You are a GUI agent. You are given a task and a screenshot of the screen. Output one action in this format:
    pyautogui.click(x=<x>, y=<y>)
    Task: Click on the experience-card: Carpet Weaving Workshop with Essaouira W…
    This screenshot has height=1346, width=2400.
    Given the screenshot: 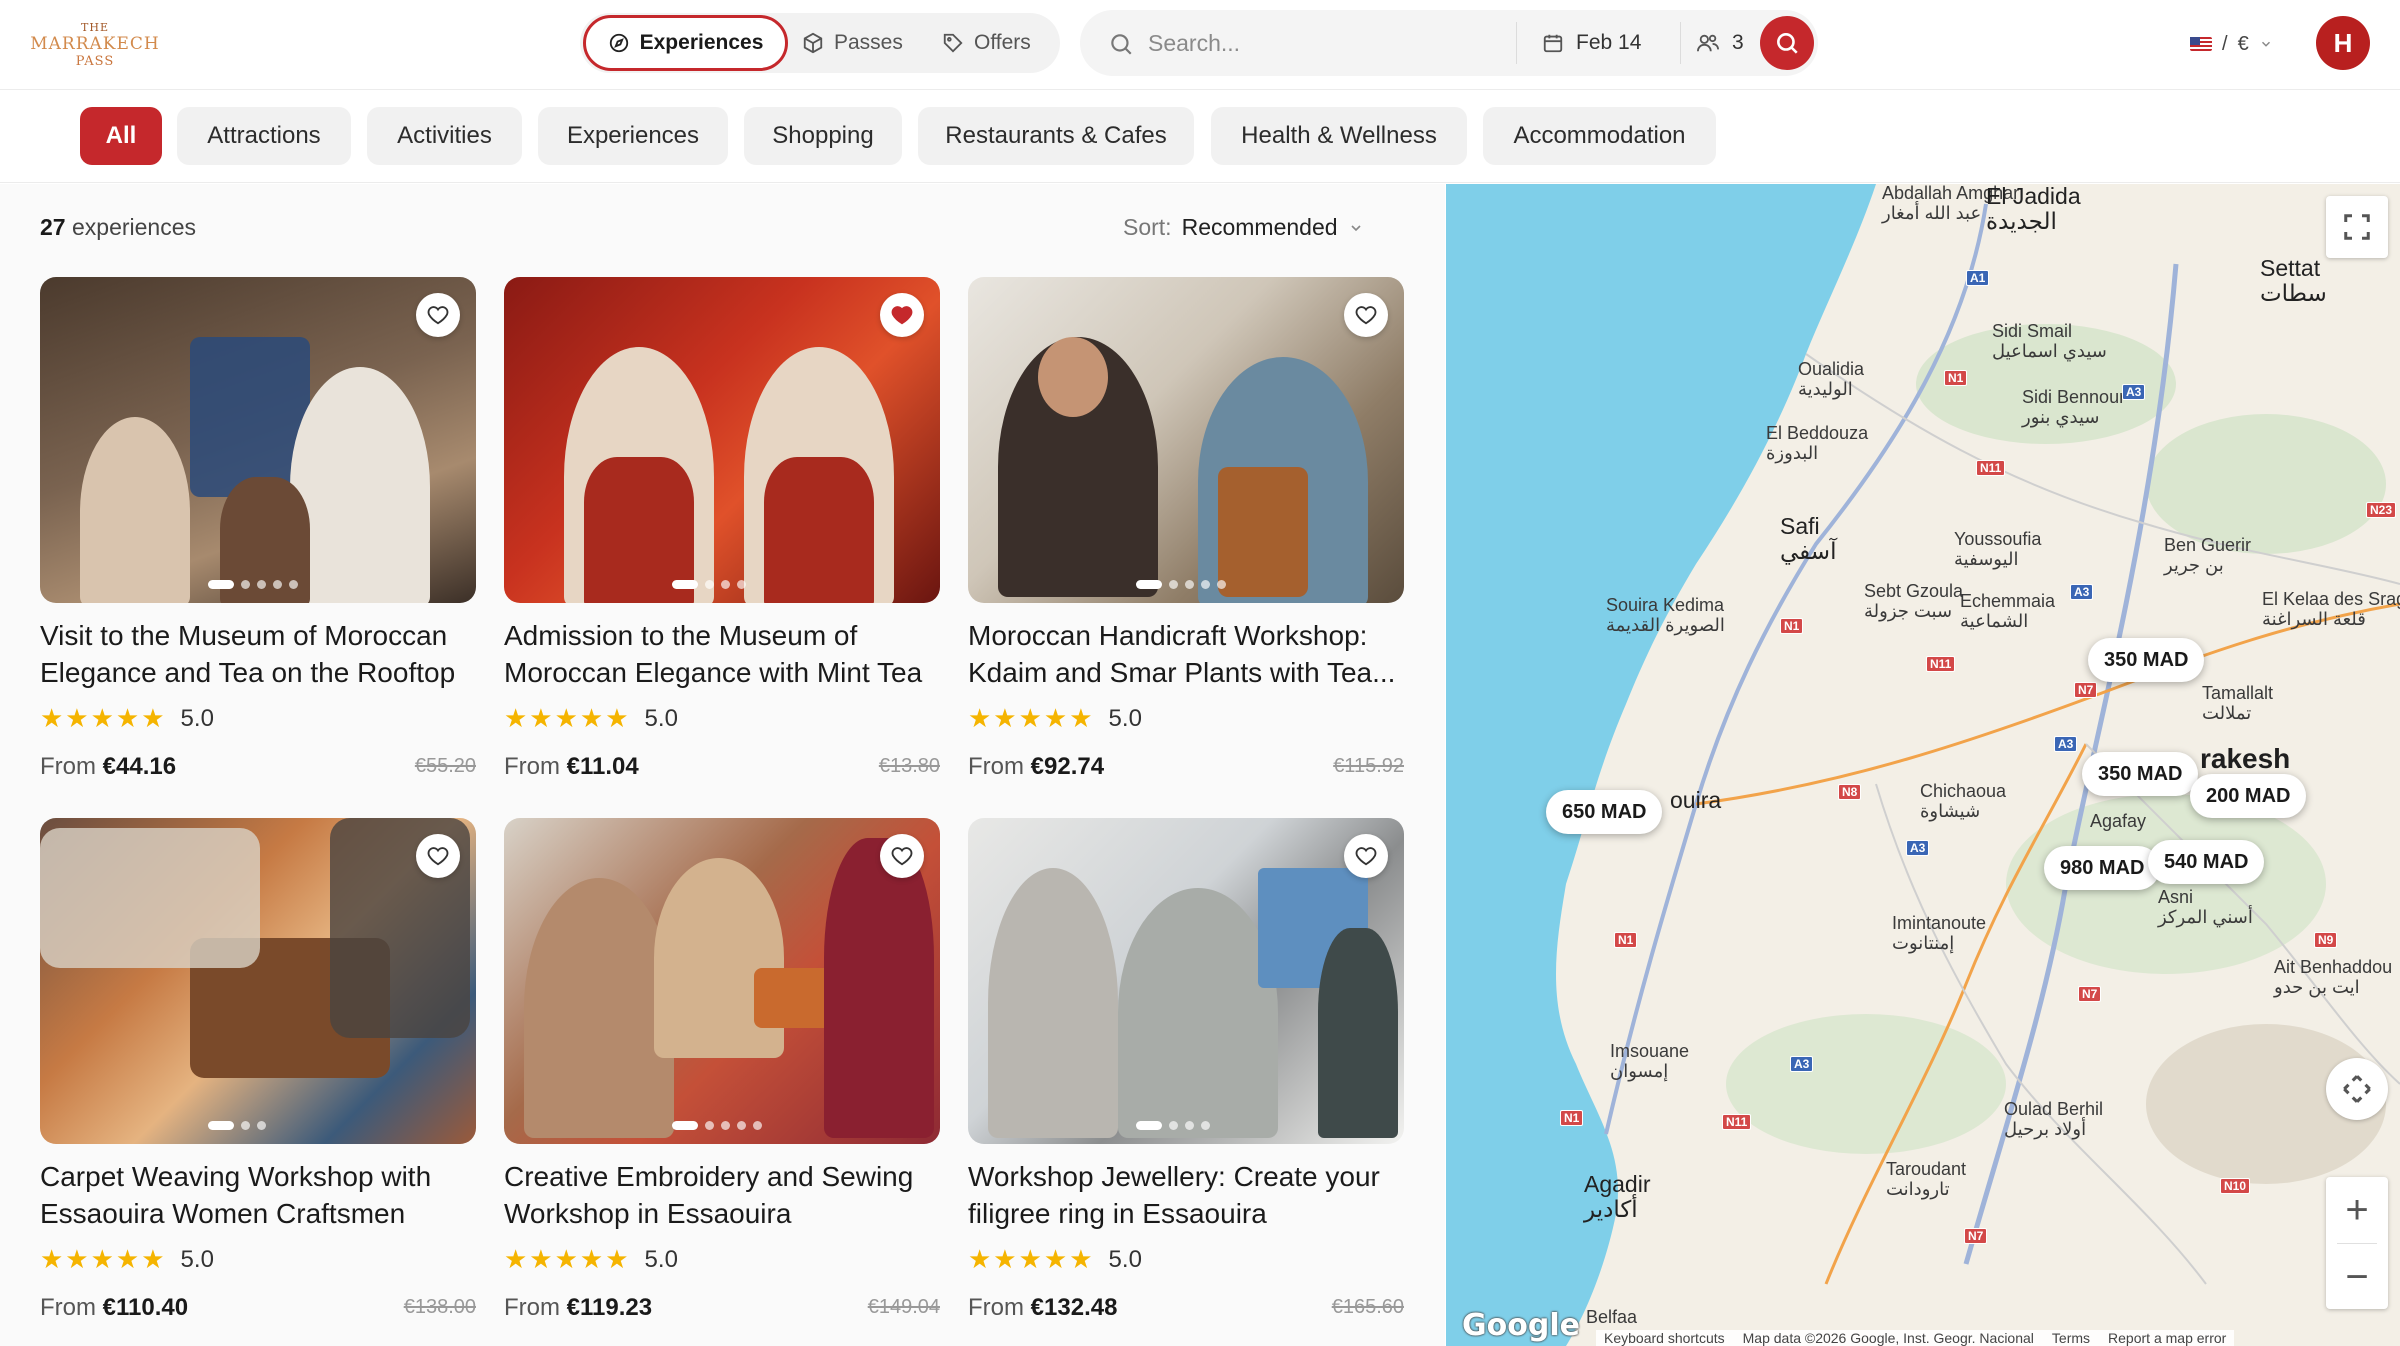 What is the action you would take?
    pyautogui.click(x=258, y=1069)
    